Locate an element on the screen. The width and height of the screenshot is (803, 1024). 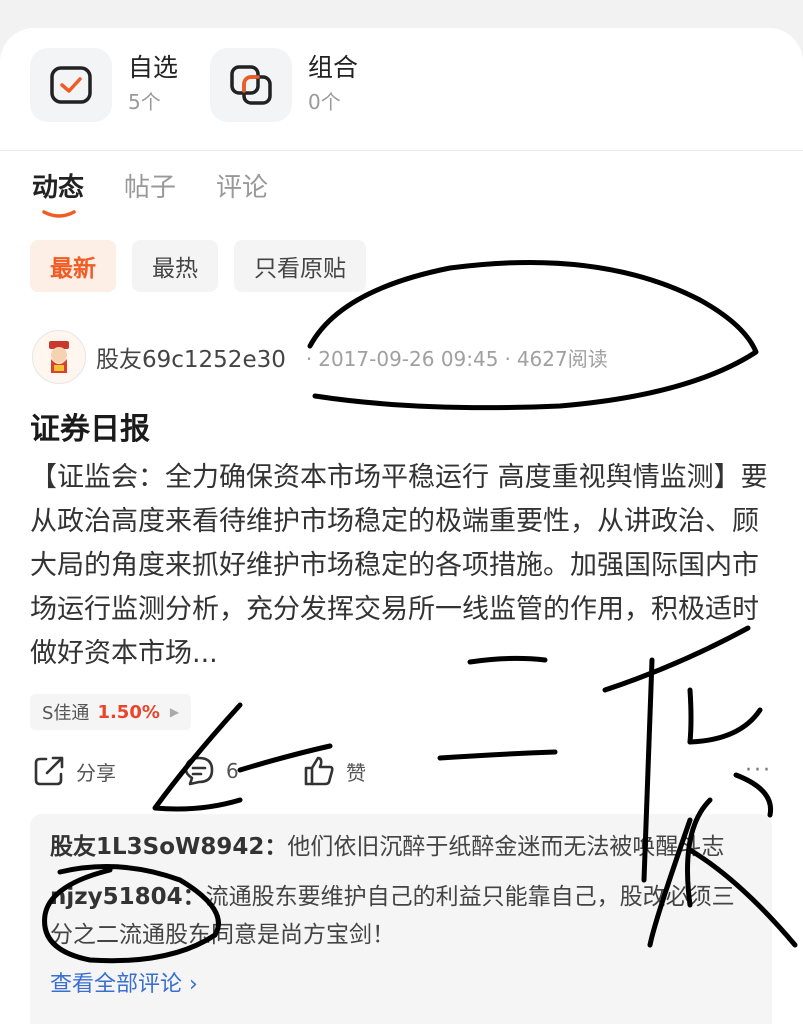
comment-icon is located at coordinates (199, 771).